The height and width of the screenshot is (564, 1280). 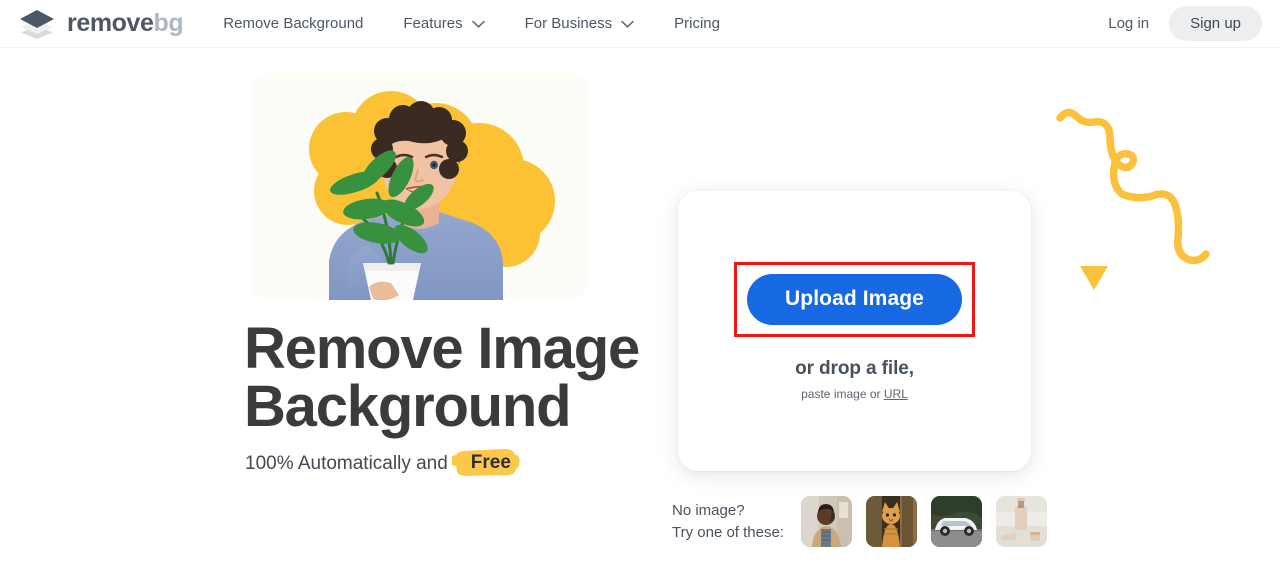 I want to click on sample-car-image, so click(x=957, y=521).